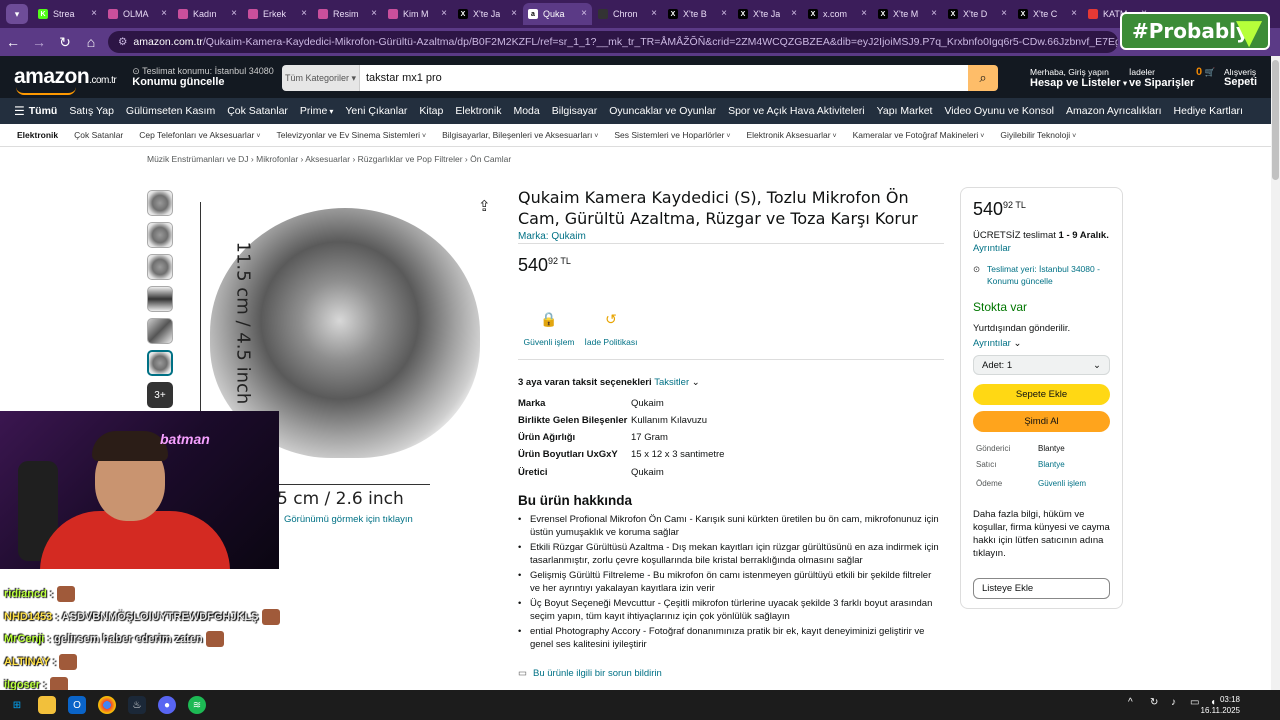  What do you see at coordinates (672, 135) in the screenshot?
I see `subnav-item: Ses Sistemleri ve Hoparlörler ˅` at bounding box center [672, 135].